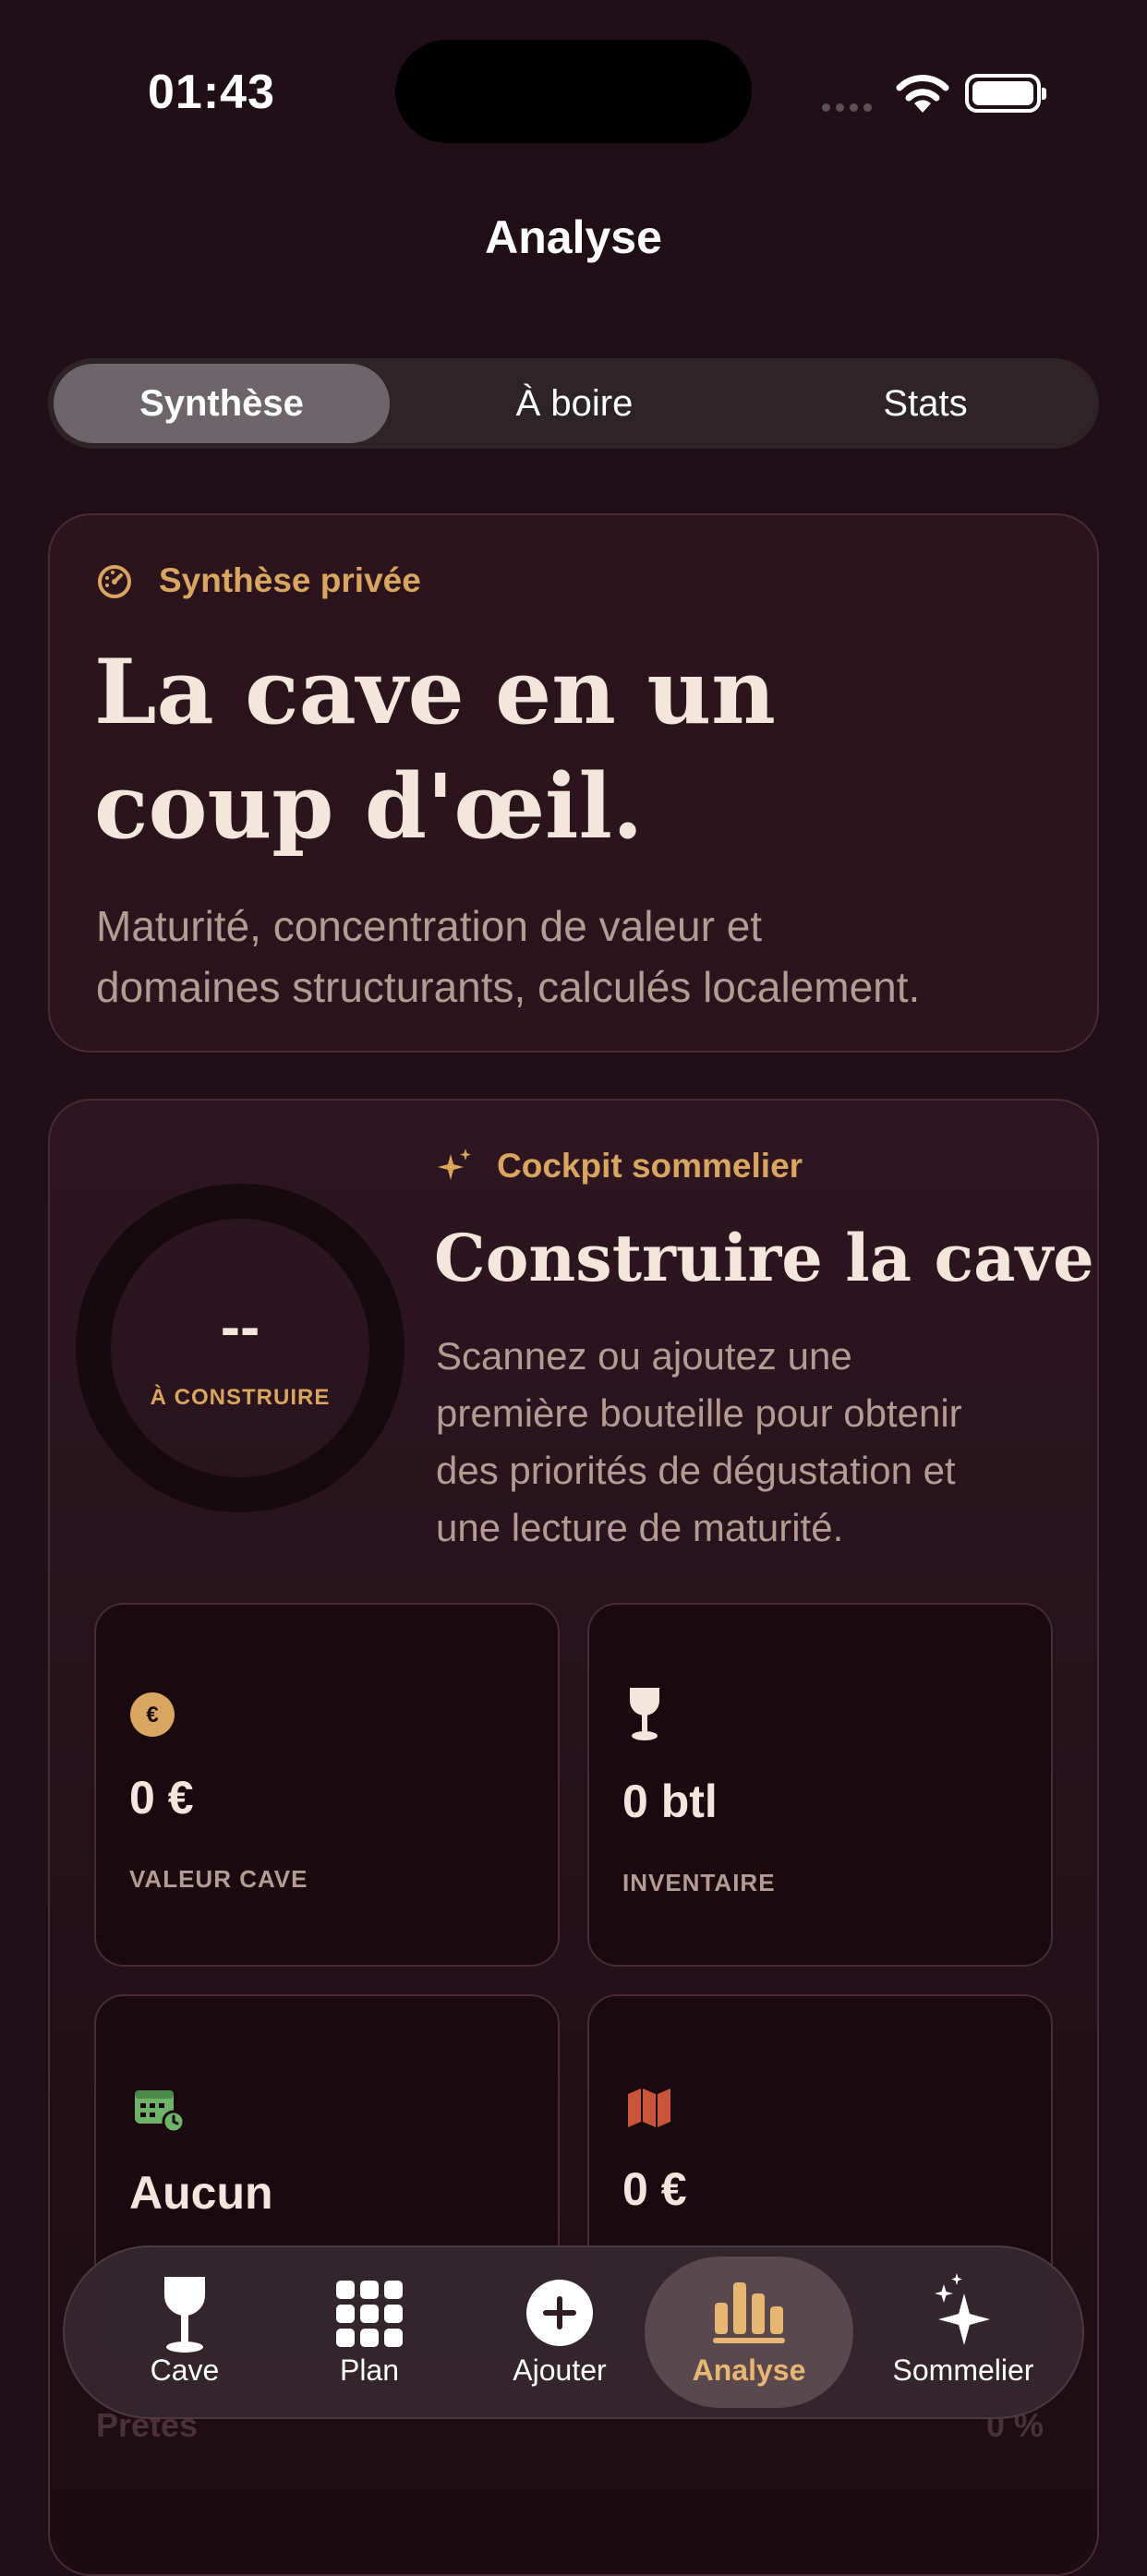 This screenshot has width=1147, height=2576. What do you see at coordinates (218, 1879) in the screenshot?
I see `tile-value-label: VALEUR CAVE` at bounding box center [218, 1879].